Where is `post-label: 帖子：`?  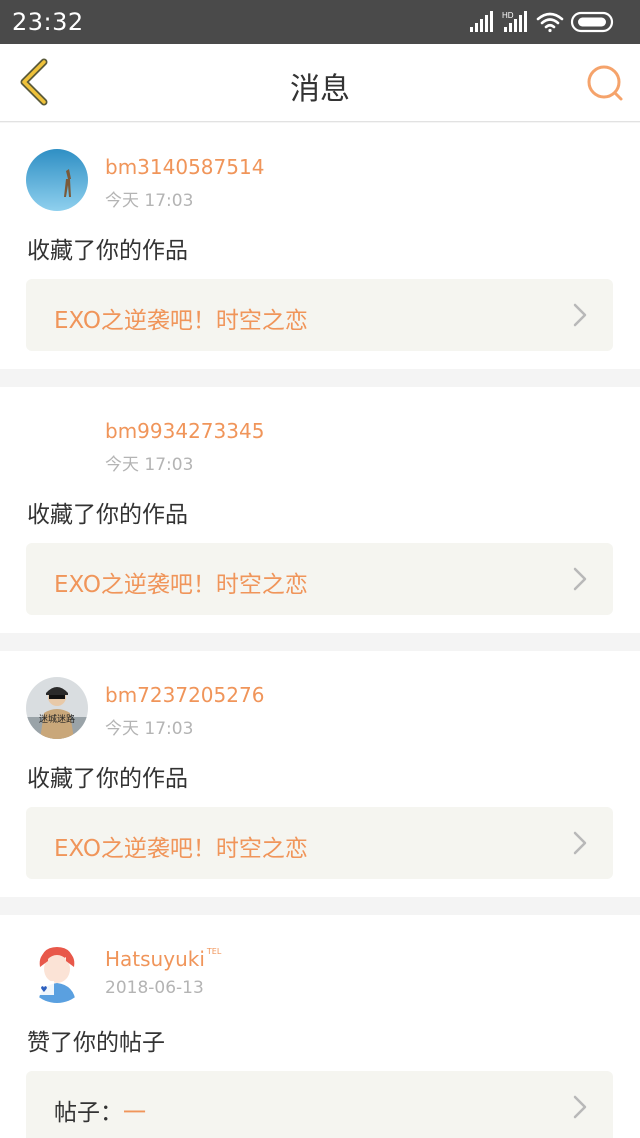 post-label: 帖子： is located at coordinates (88, 1113).